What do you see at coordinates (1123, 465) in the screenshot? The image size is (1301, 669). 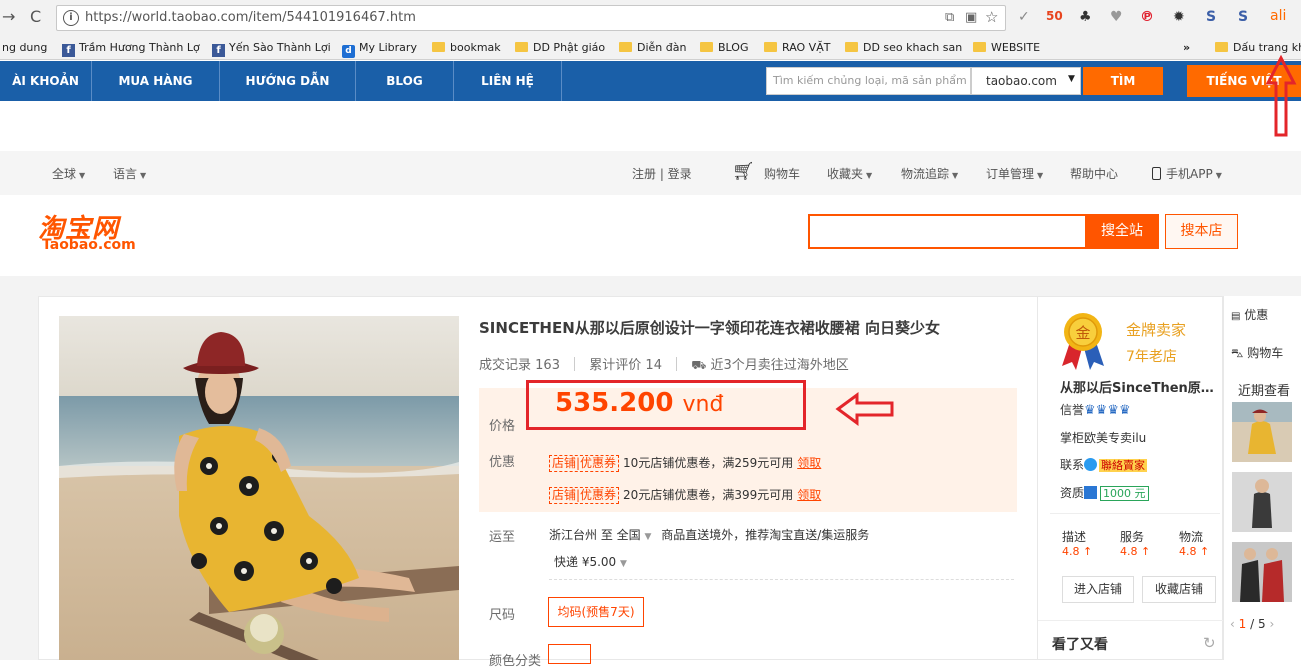 I see `contact-seller-button: 聯絡賣家` at bounding box center [1123, 465].